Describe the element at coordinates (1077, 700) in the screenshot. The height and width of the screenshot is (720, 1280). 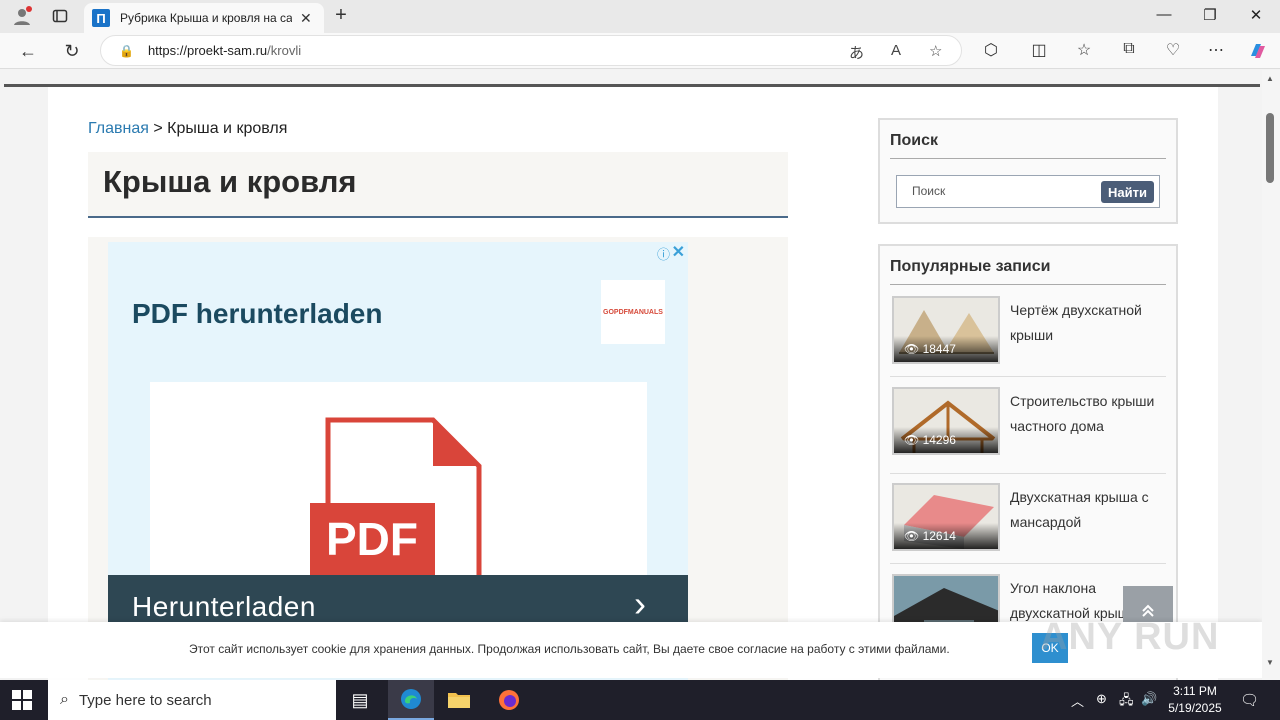
I see `tray-overflow-icon: ︿` at that location.